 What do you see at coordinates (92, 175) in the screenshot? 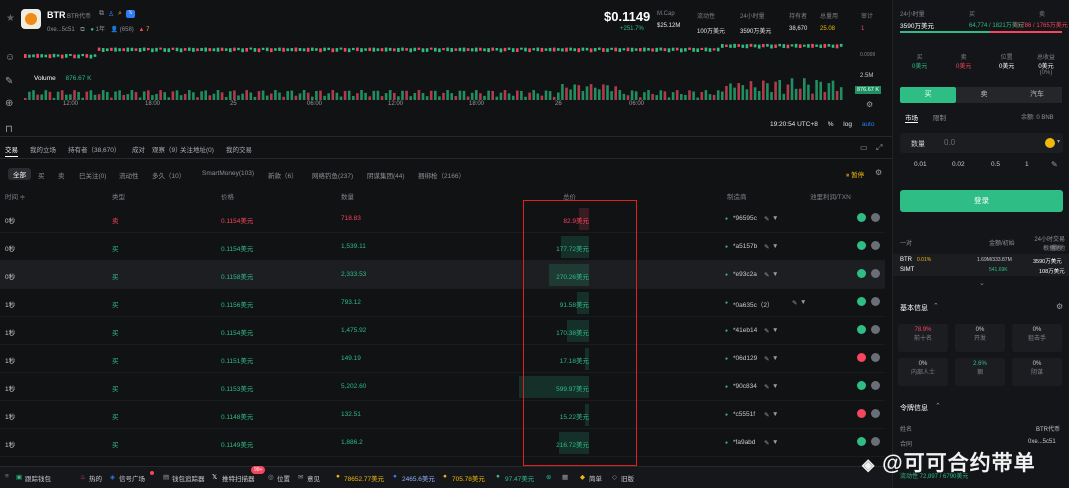
I see `filter-followed: 巳关注(0)` at bounding box center [92, 175].